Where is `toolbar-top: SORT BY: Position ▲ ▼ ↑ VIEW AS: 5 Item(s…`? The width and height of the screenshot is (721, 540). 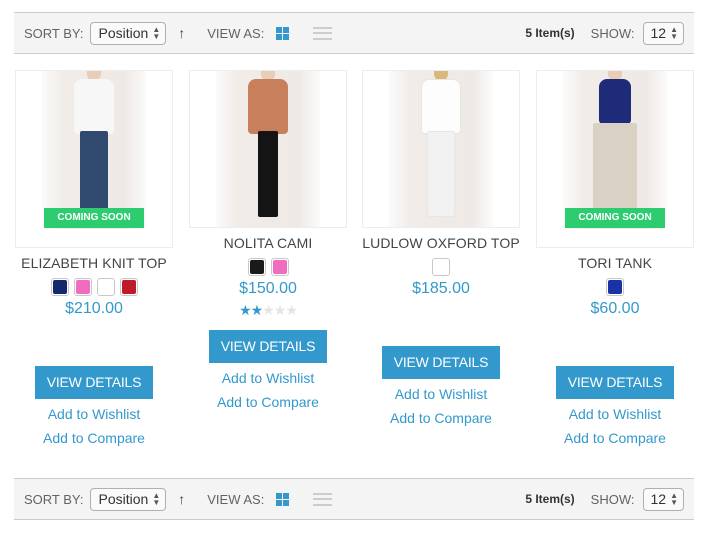 toolbar-top: SORT BY: Position ▲ ▼ ↑ VIEW AS: 5 Item(s… is located at coordinates (354, 33).